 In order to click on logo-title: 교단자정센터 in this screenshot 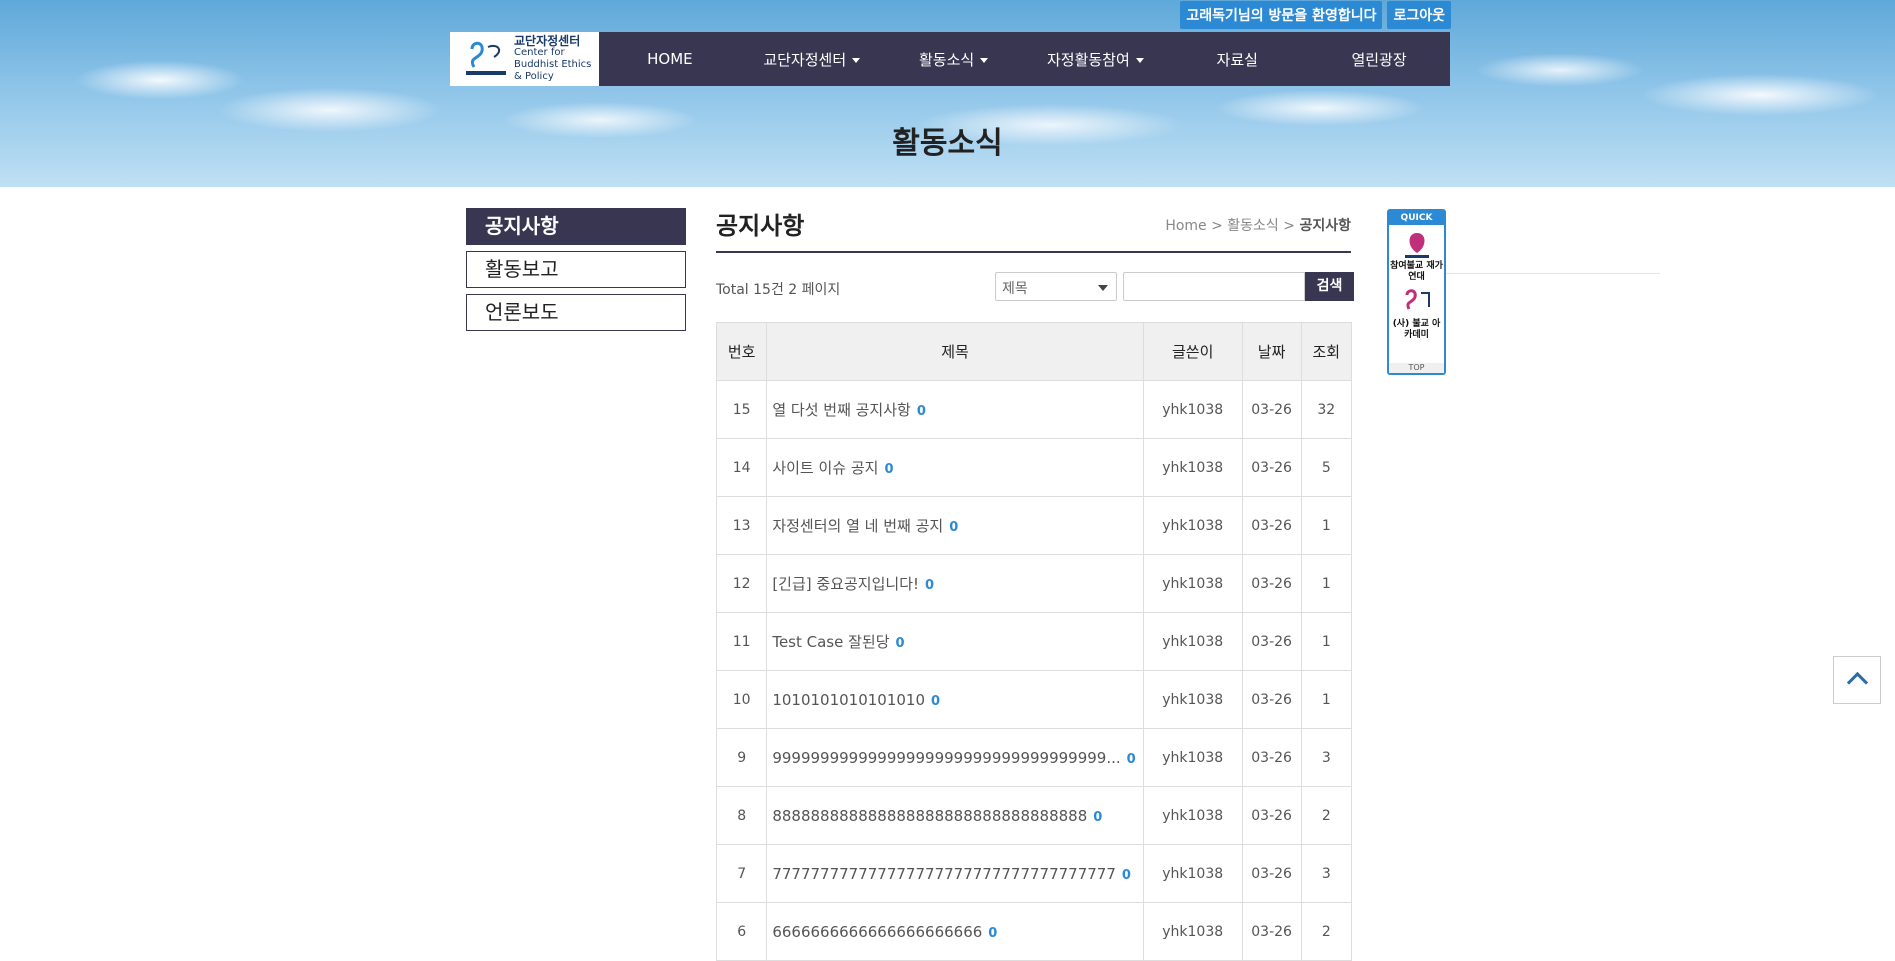, I will do `click(547, 41)`.